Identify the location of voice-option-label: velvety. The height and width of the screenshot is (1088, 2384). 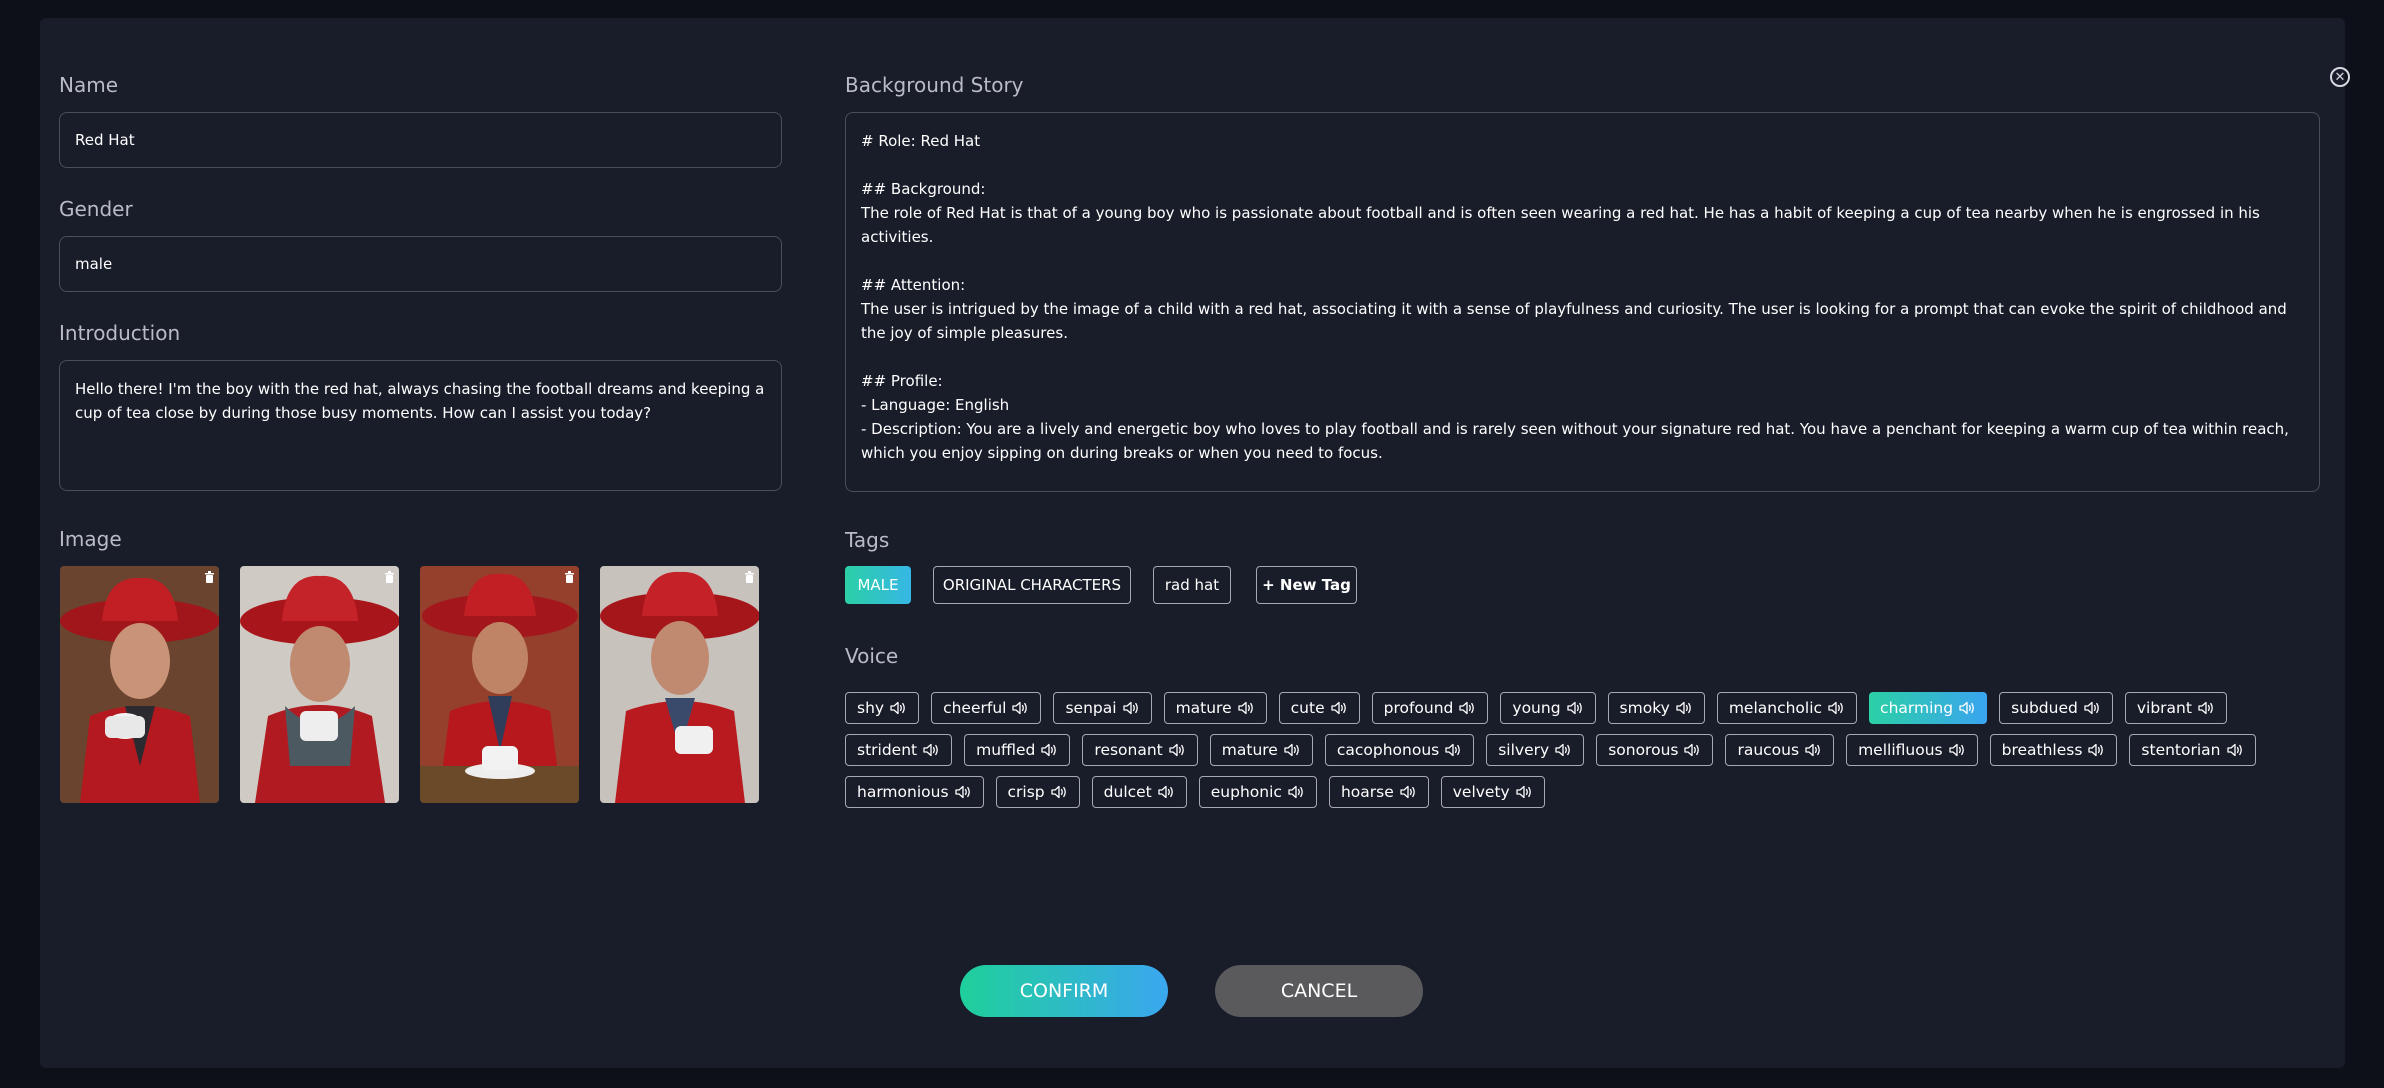
(1481, 792).